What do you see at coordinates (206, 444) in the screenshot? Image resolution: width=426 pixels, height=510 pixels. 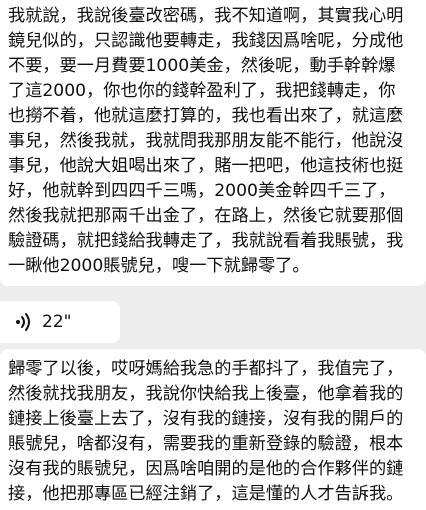 I see `message-line: 賬號兒，啥都沒有，需要我的重新登錄的驗證，根本` at bounding box center [206, 444].